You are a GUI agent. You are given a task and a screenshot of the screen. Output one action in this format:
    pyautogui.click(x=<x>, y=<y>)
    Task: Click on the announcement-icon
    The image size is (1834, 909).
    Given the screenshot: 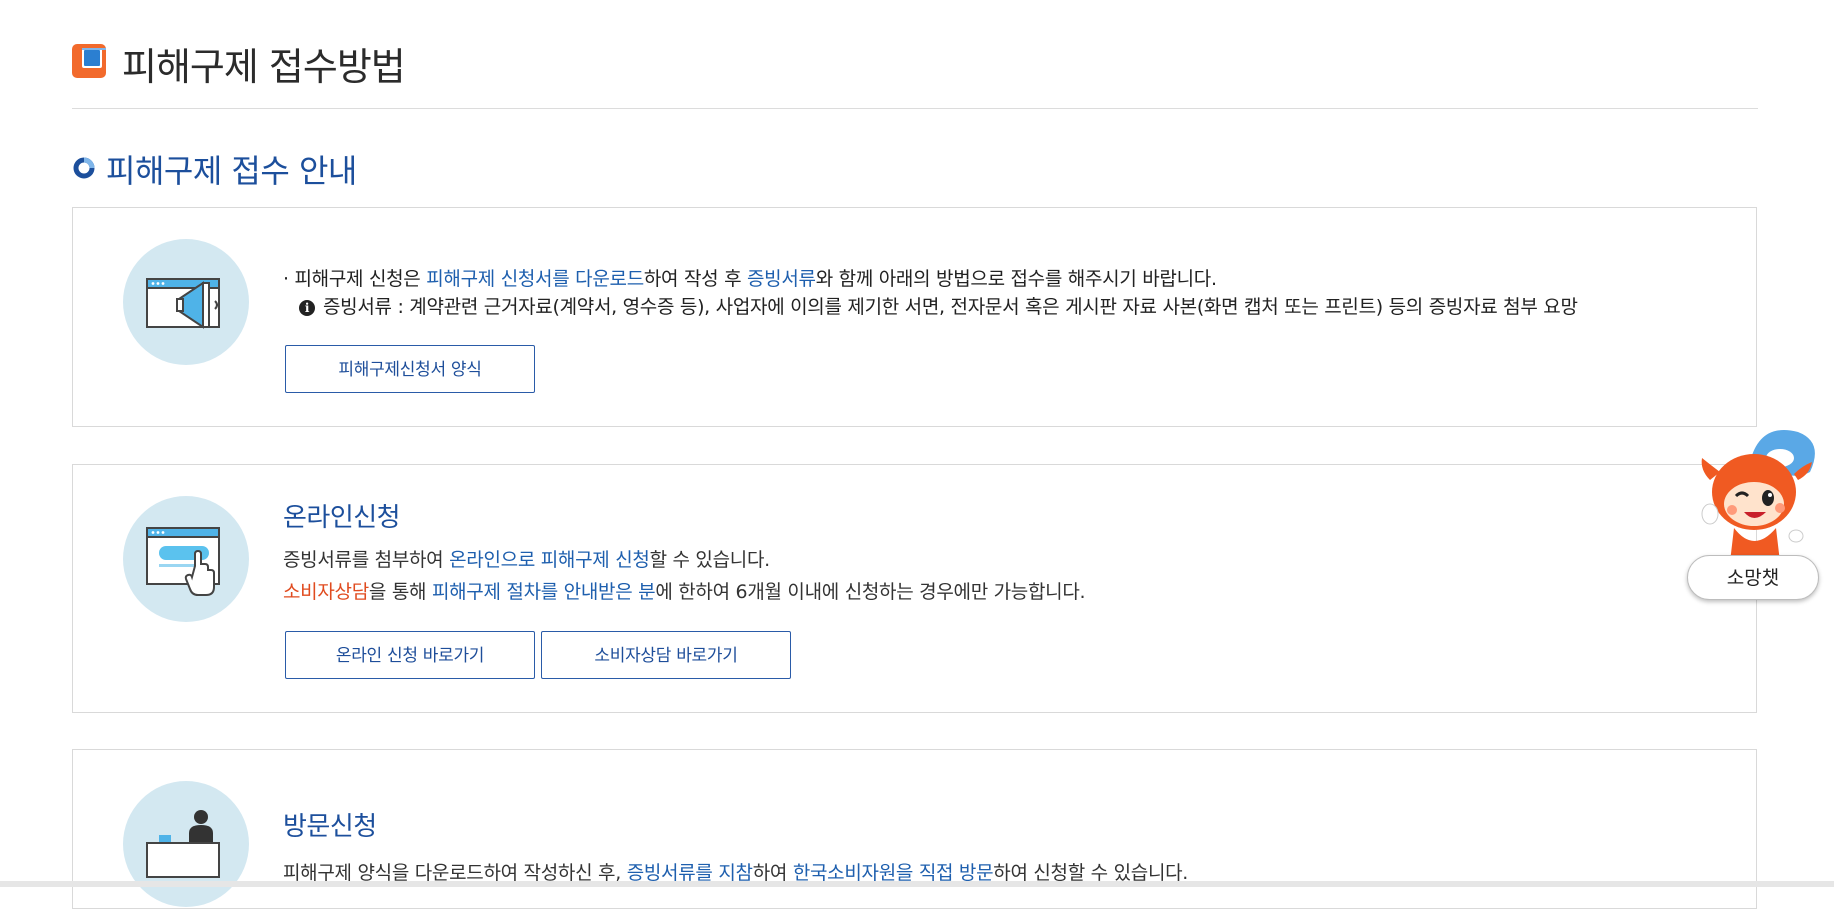 What is the action you would take?
    pyautogui.click(x=186, y=302)
    